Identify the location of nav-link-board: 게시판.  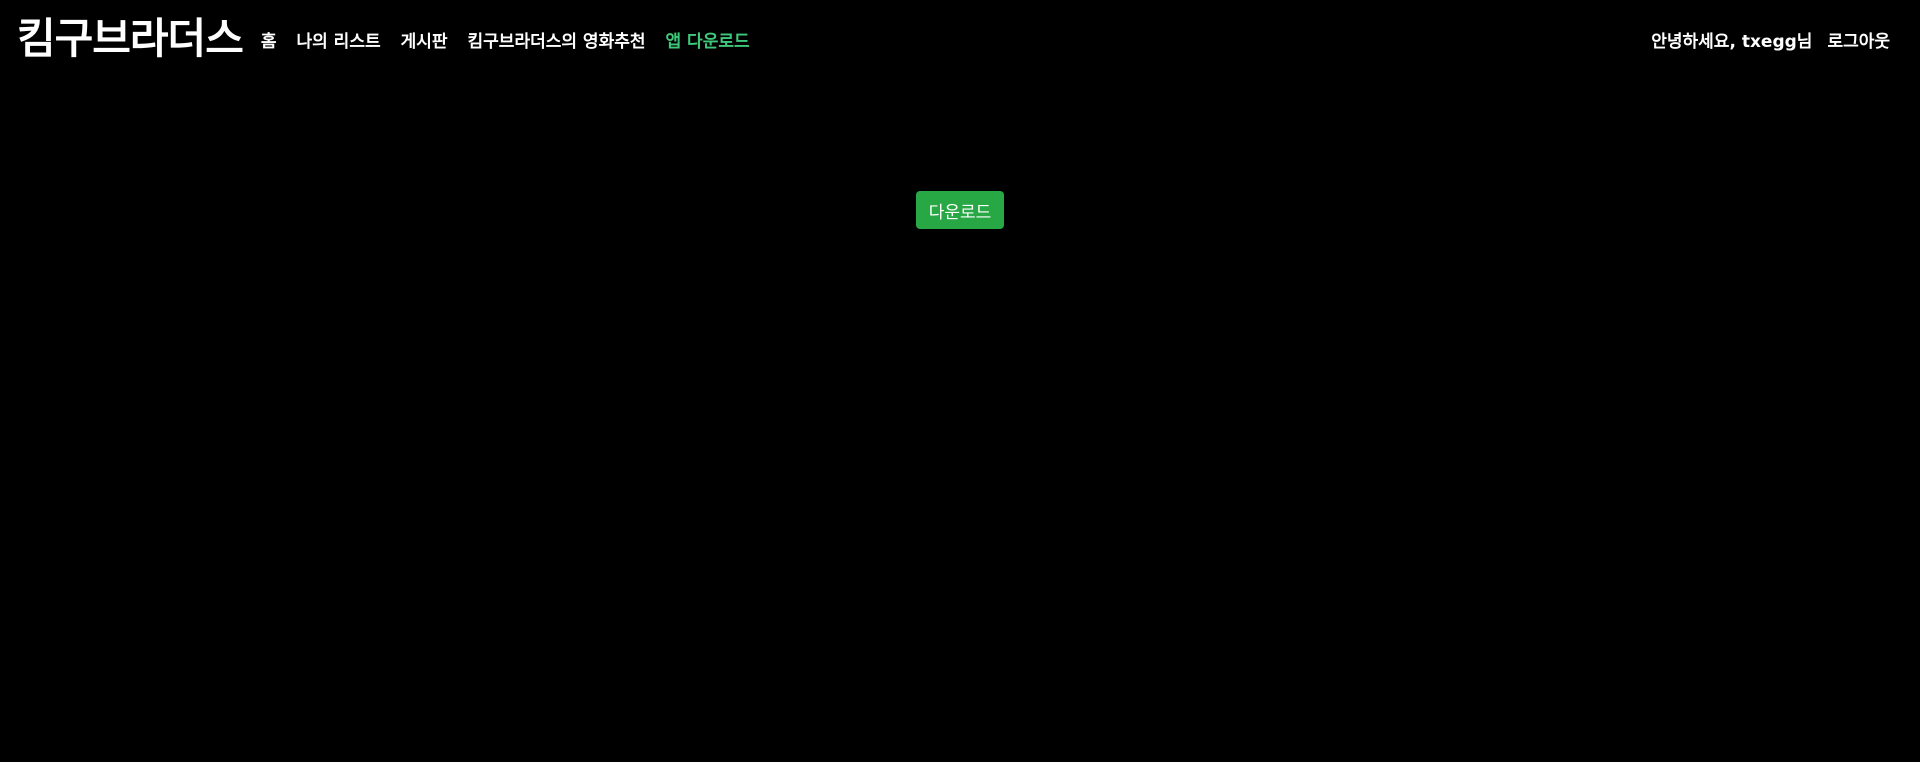
(424, 39).